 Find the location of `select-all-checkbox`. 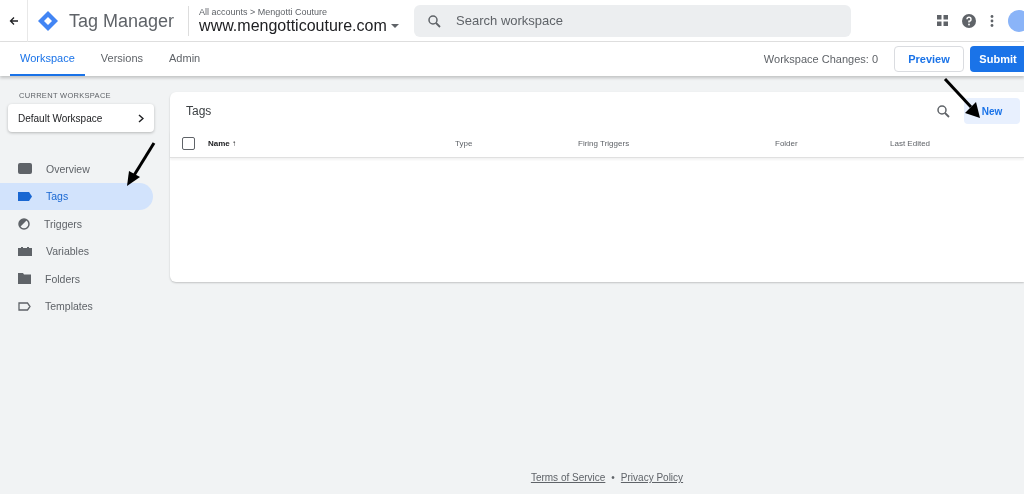

select-all-checkbox is located at coordinates (188, 143).